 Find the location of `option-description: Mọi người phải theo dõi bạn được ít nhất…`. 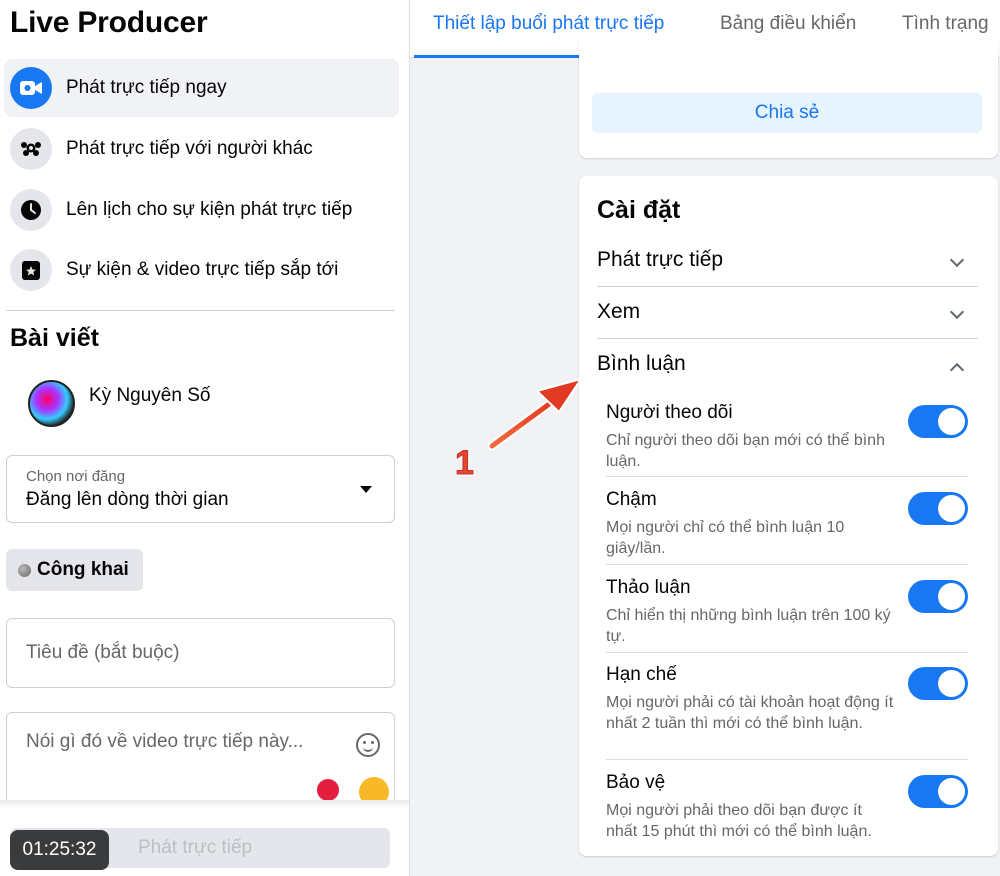

option-description: Mọi người phải theo dõi bạn được ít nhất… is located at coordinates (739, 821).